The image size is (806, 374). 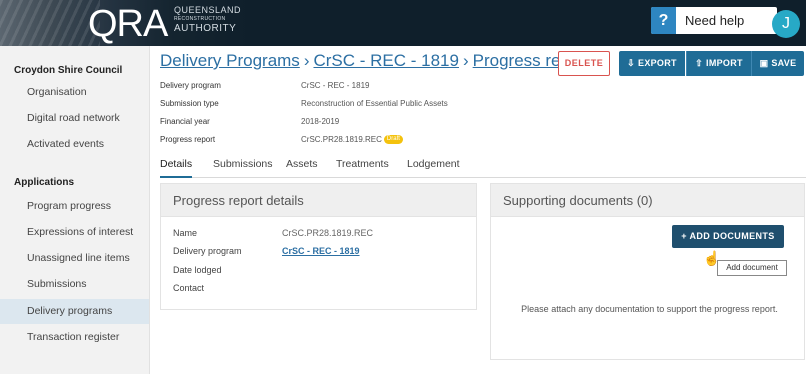 What do you see at coordinates (190, 85) in the screenshot?
I see `meta-key: Delivery program` at bounding box center [190, 85].